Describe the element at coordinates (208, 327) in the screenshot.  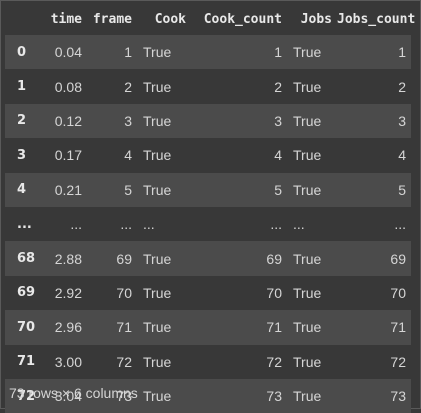
I see `table-row: 70 2.96 71 True 71 True 71` at that location.